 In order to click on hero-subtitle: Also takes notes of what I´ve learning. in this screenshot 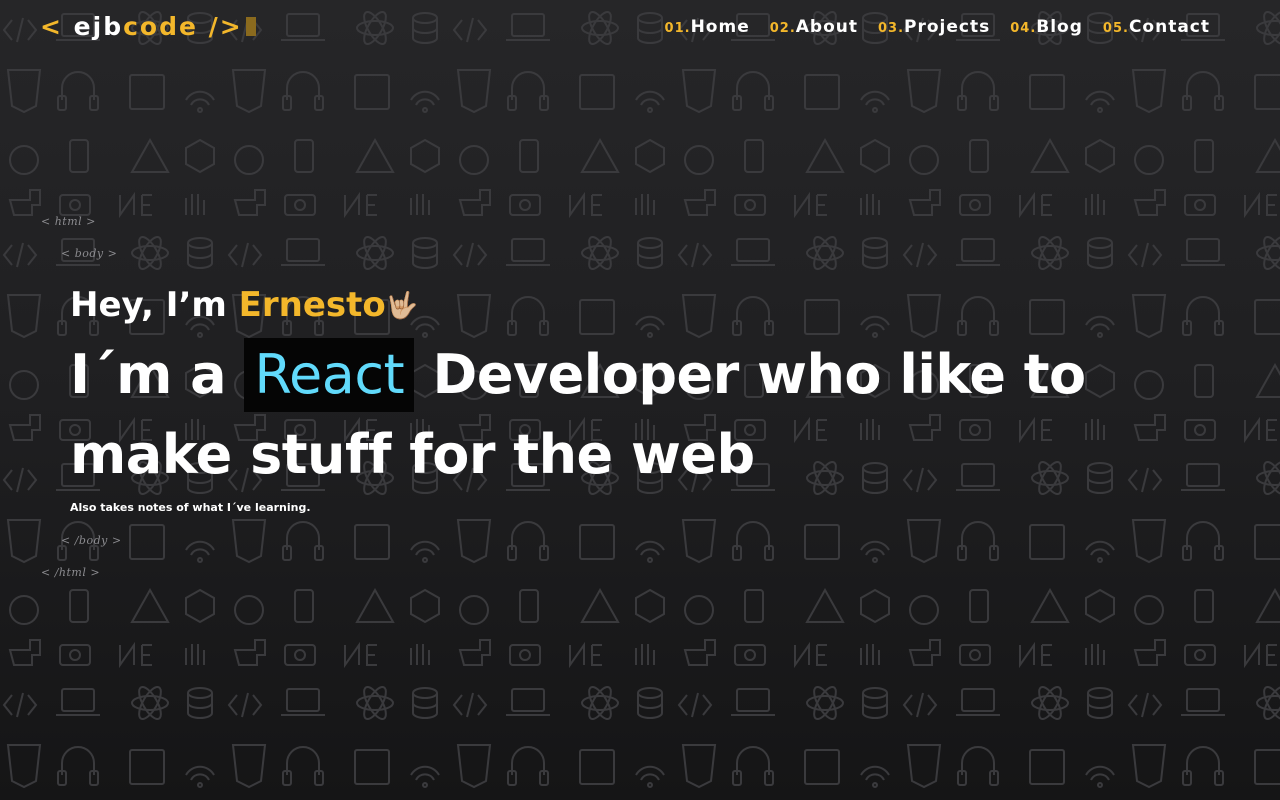, I will do `click(190, 507)`.